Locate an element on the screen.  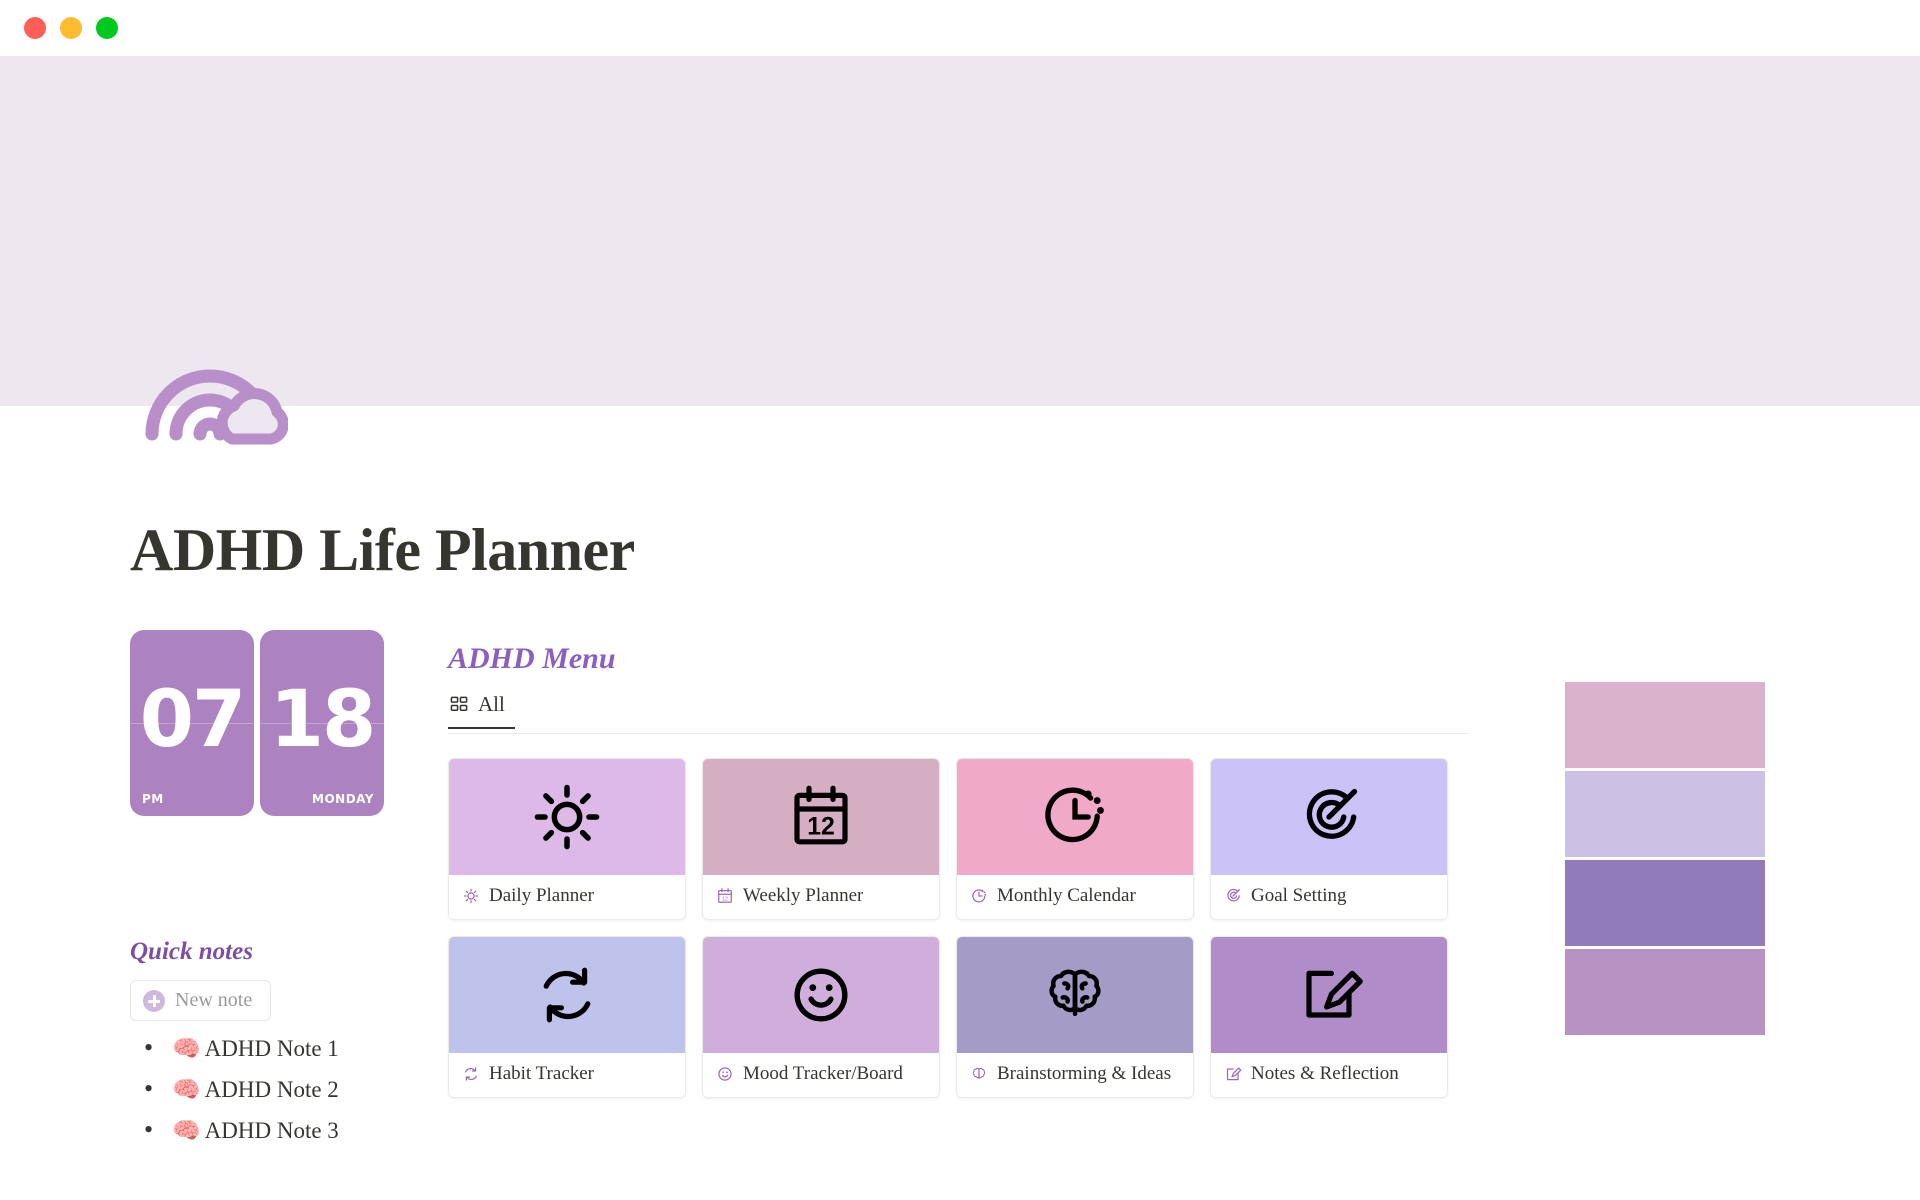
card-label: Notes & Reflection is located at coordinates (1325, 1073).